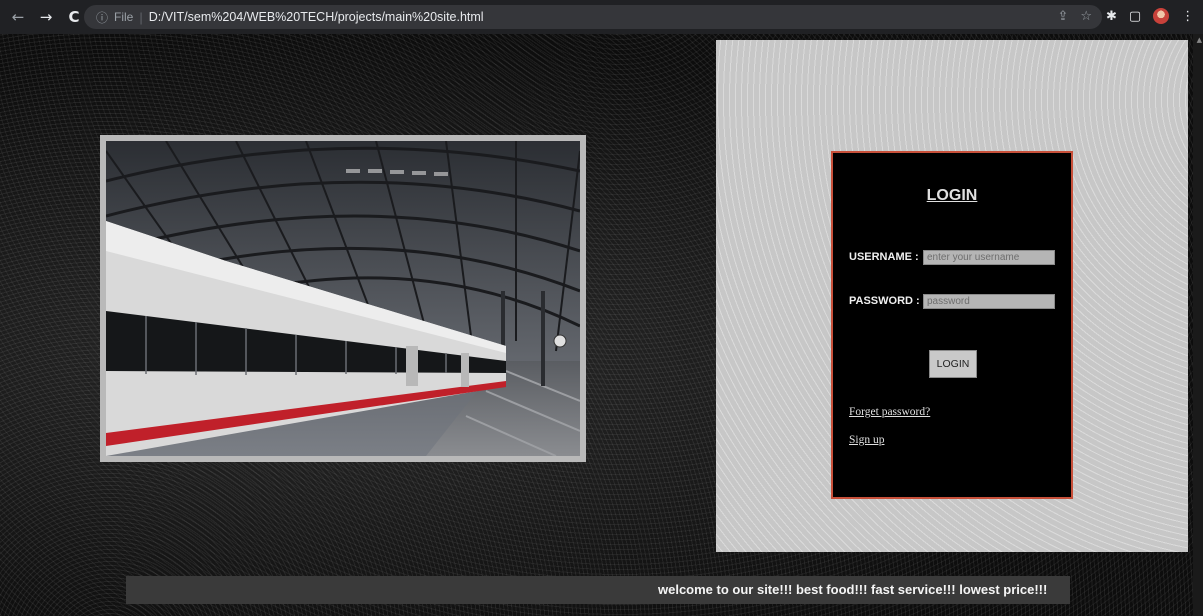 The width and height of the screenshot is (1203, 616). I want to click on extensions-icon: ✱, so click(1111, 16).